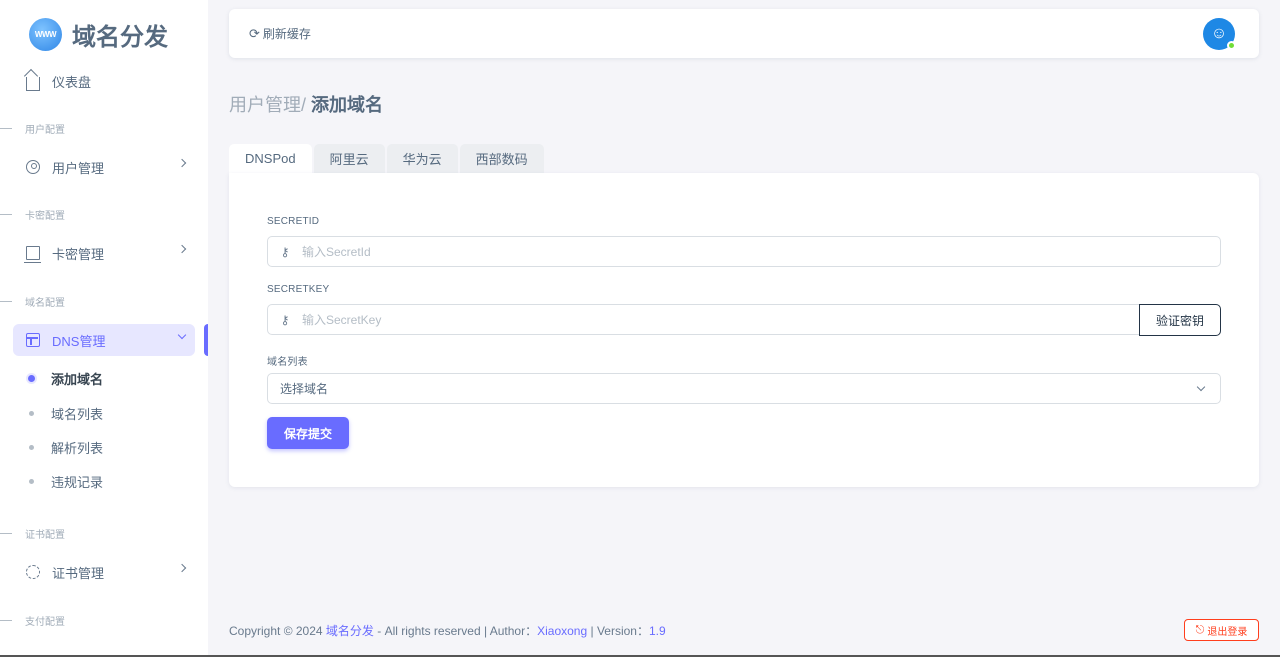 The image size is (1280, 657). Describe the element at coordinates (618, 631) in the screenshot. I see `footer-version-label: | Version：` at that location.